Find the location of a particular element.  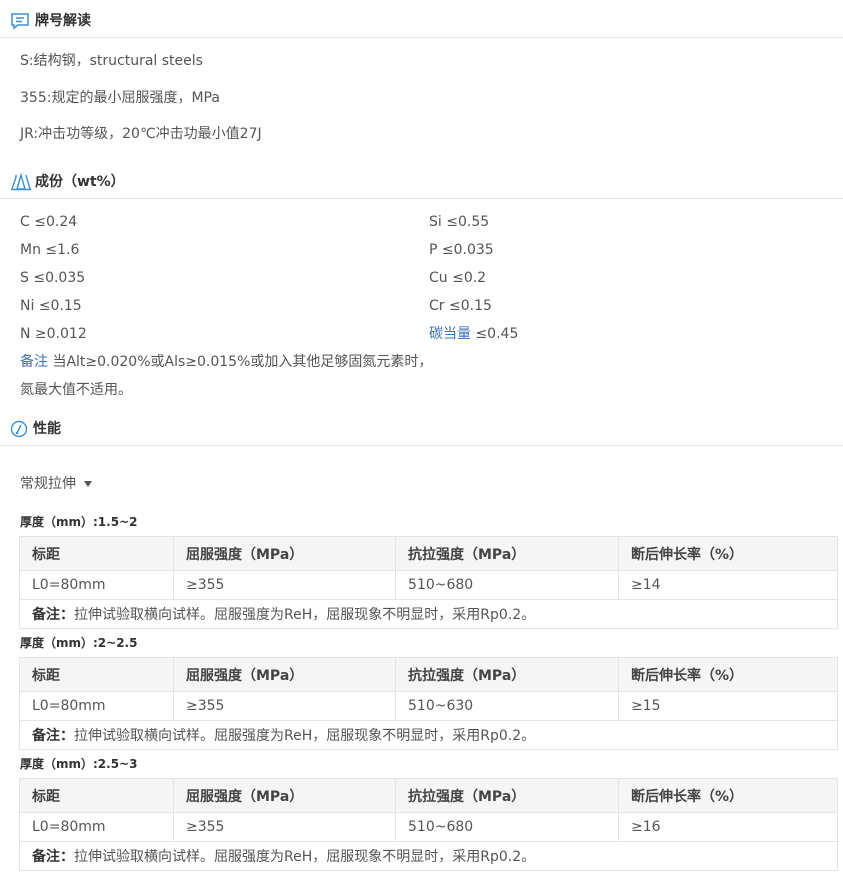

carbon-equivalent: 碳当量 ≤0.45 is located at coordinates (473, 334).